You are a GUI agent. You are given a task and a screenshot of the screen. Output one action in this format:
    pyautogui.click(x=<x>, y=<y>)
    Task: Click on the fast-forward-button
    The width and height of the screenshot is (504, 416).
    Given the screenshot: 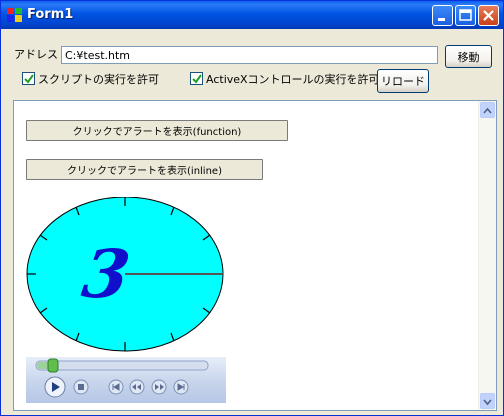 What is the action you would take?
    pyautogui.click(x=159, y=387)
    